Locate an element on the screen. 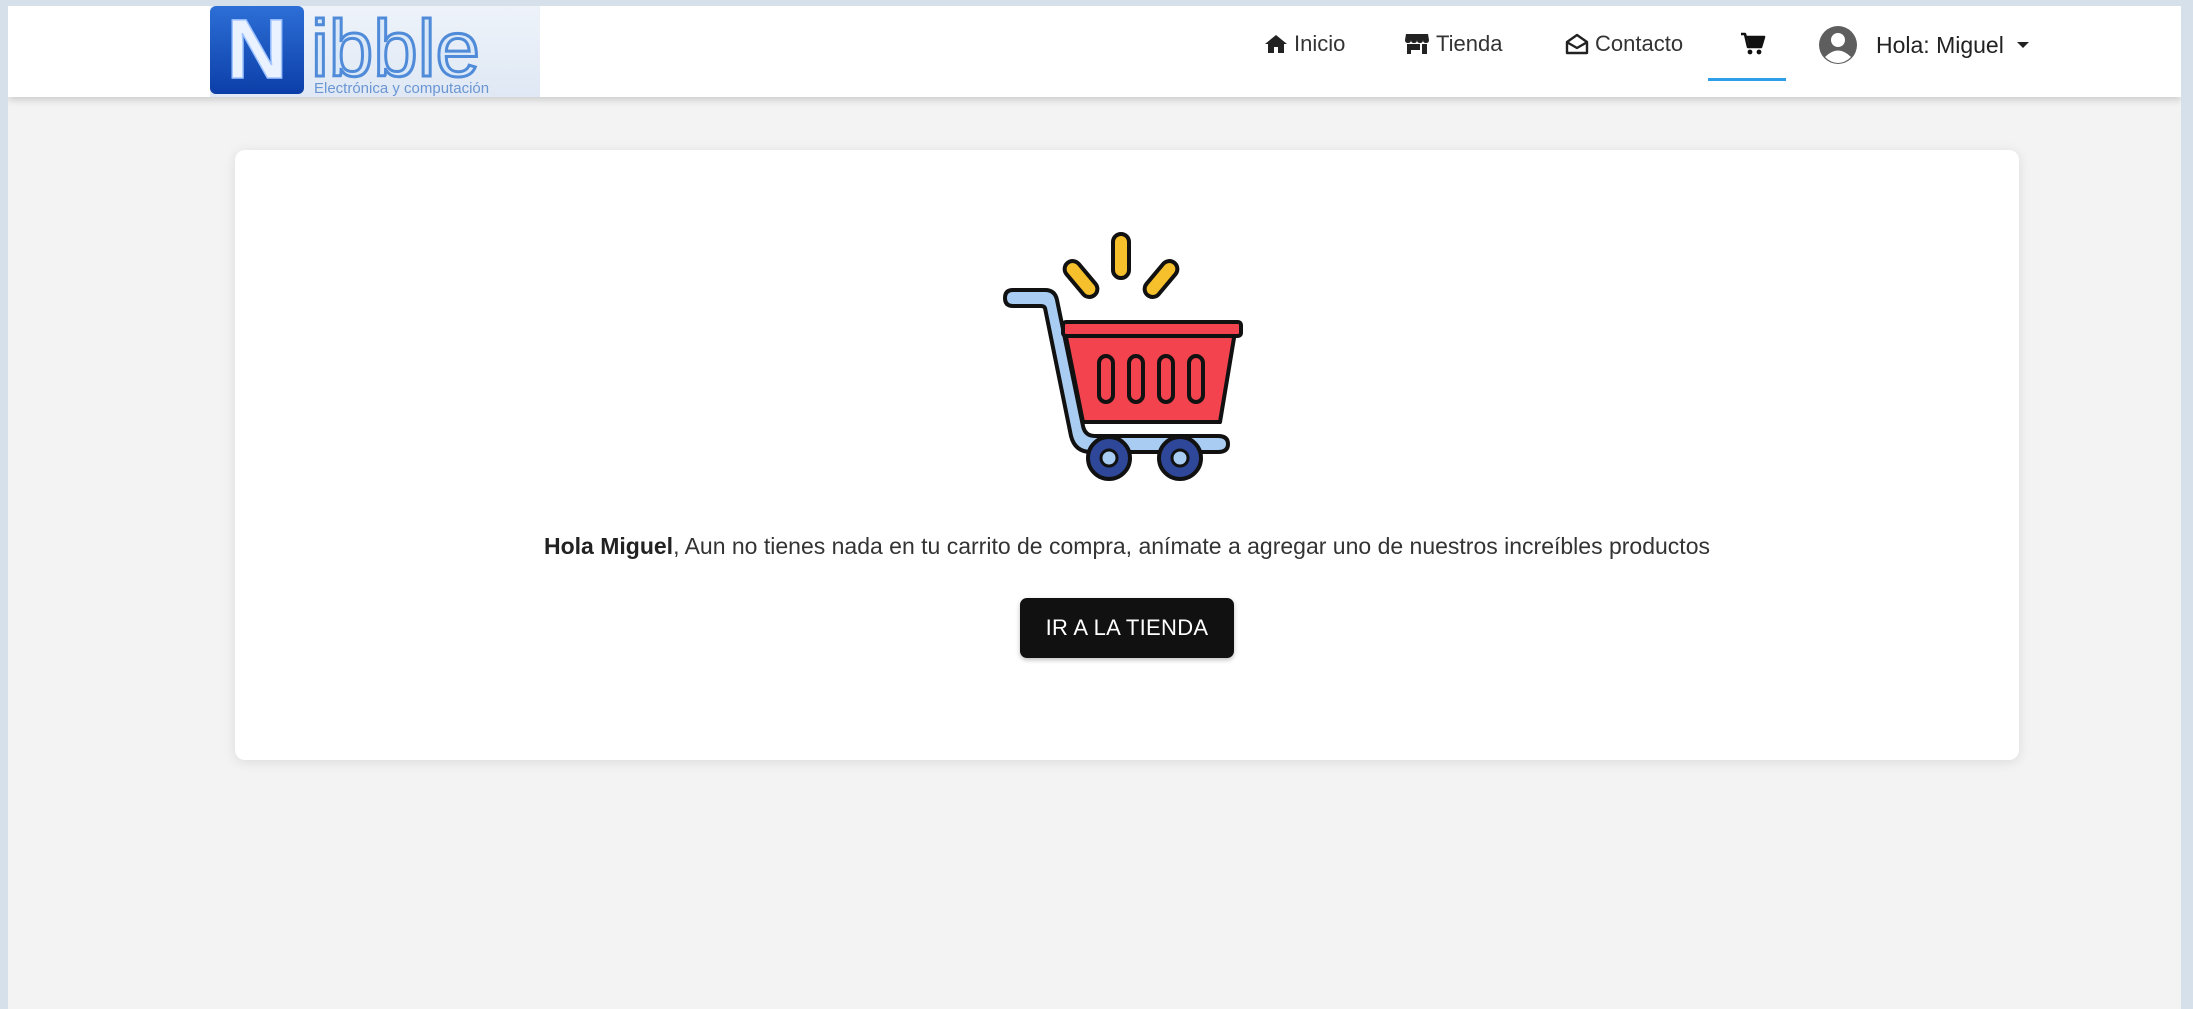 The image size is (2193, 1009). nav-item-tienda: Tienda is located at coordinates (1453, 44).